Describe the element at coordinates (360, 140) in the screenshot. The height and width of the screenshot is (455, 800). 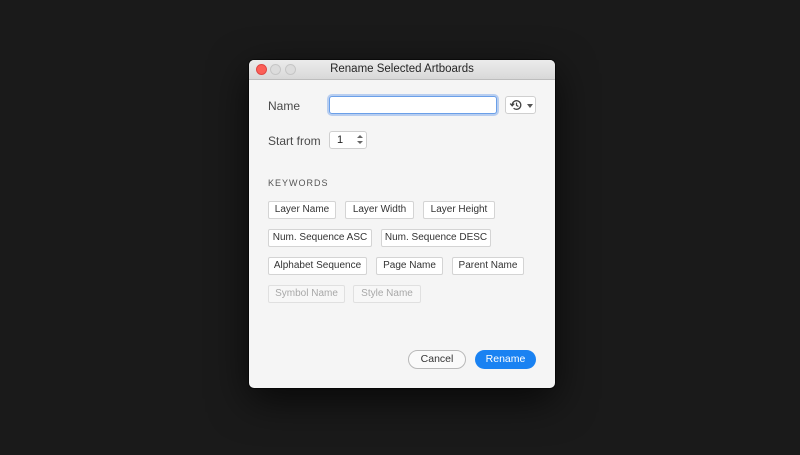
I see `stepper-arrows-icon` at that location.